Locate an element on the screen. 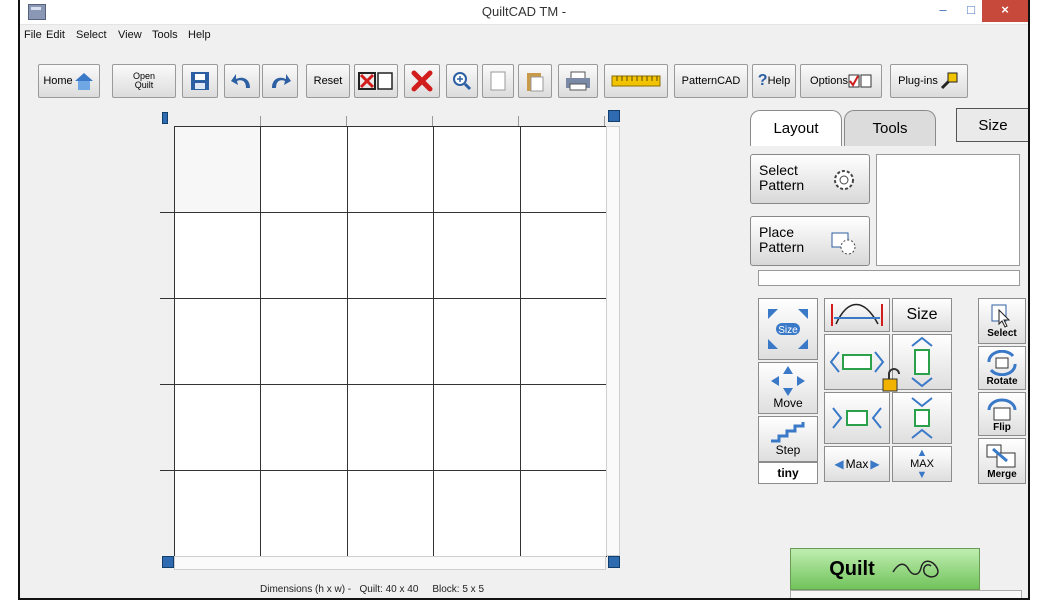 The height and width of the screenshot is (616, 1046). flip-button: Flip is located at coordinates (1002, 414).